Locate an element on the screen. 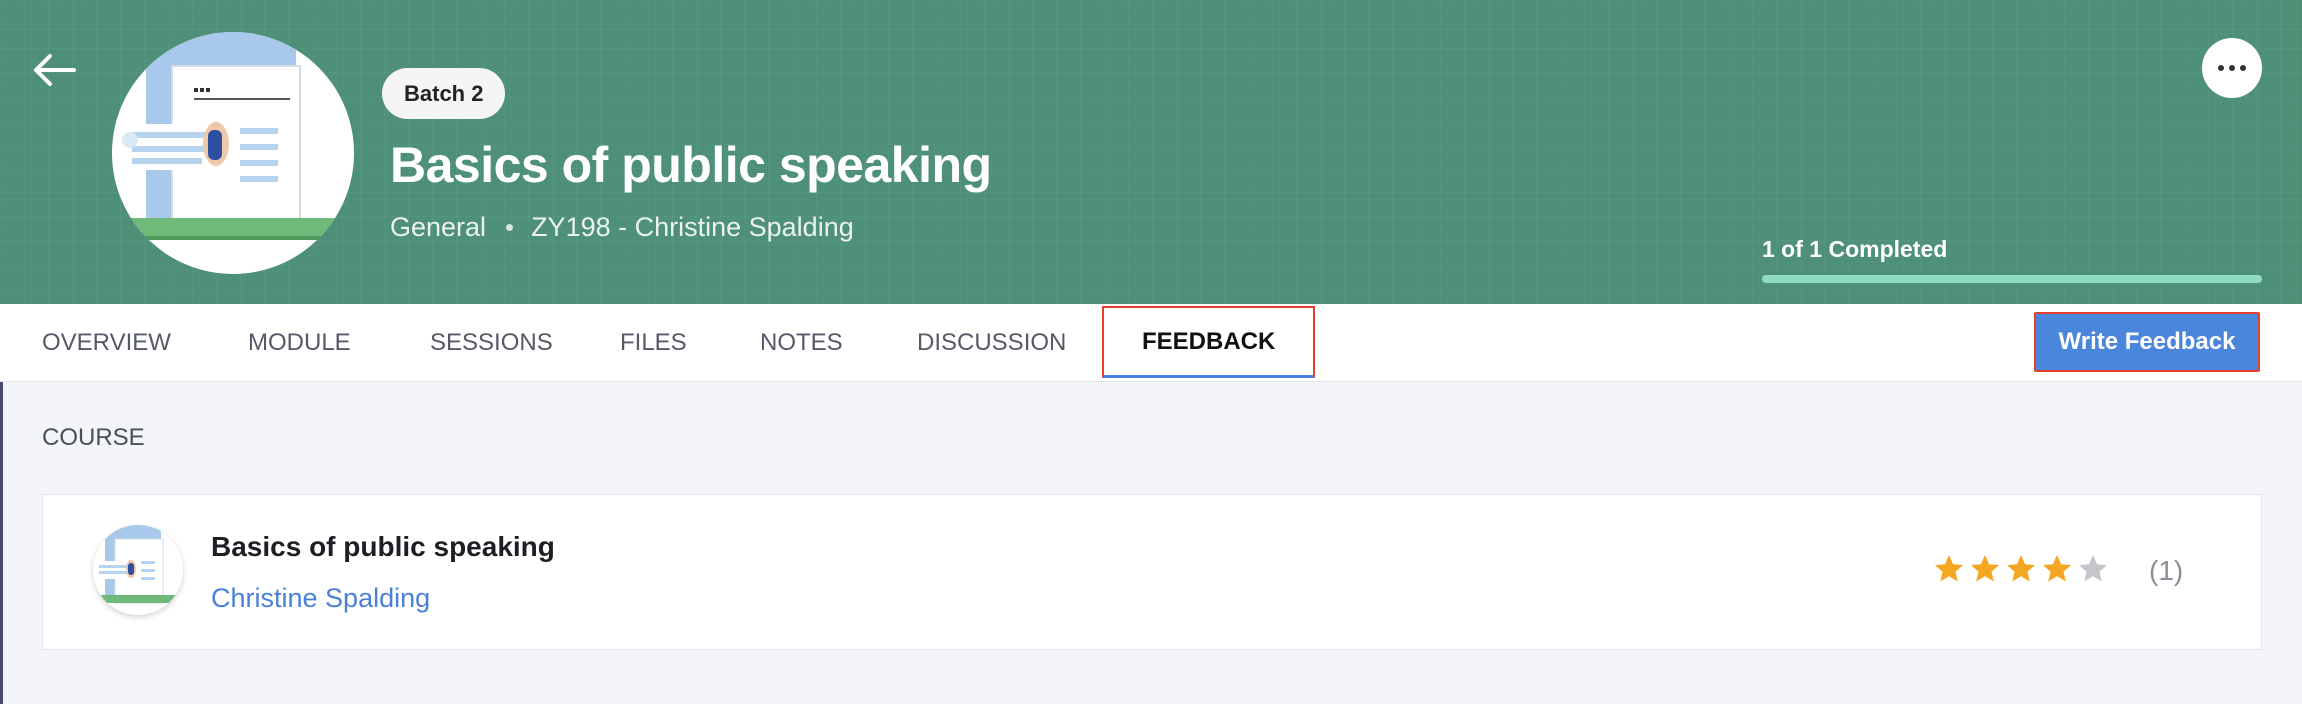 The image size is (2302, 704). progress-bar is located at coordinates (2012, 279).